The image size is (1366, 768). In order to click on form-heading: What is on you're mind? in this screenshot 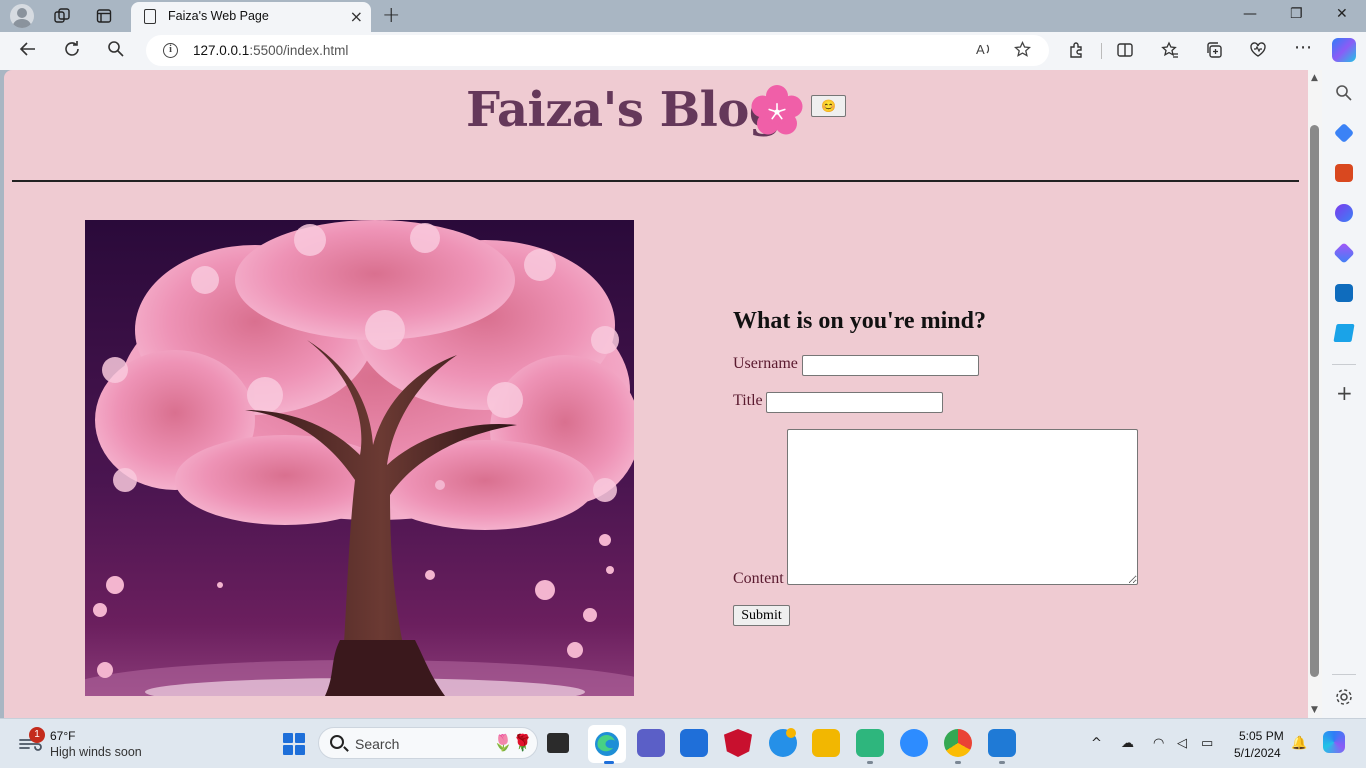, I will do `click(859, 321)`.